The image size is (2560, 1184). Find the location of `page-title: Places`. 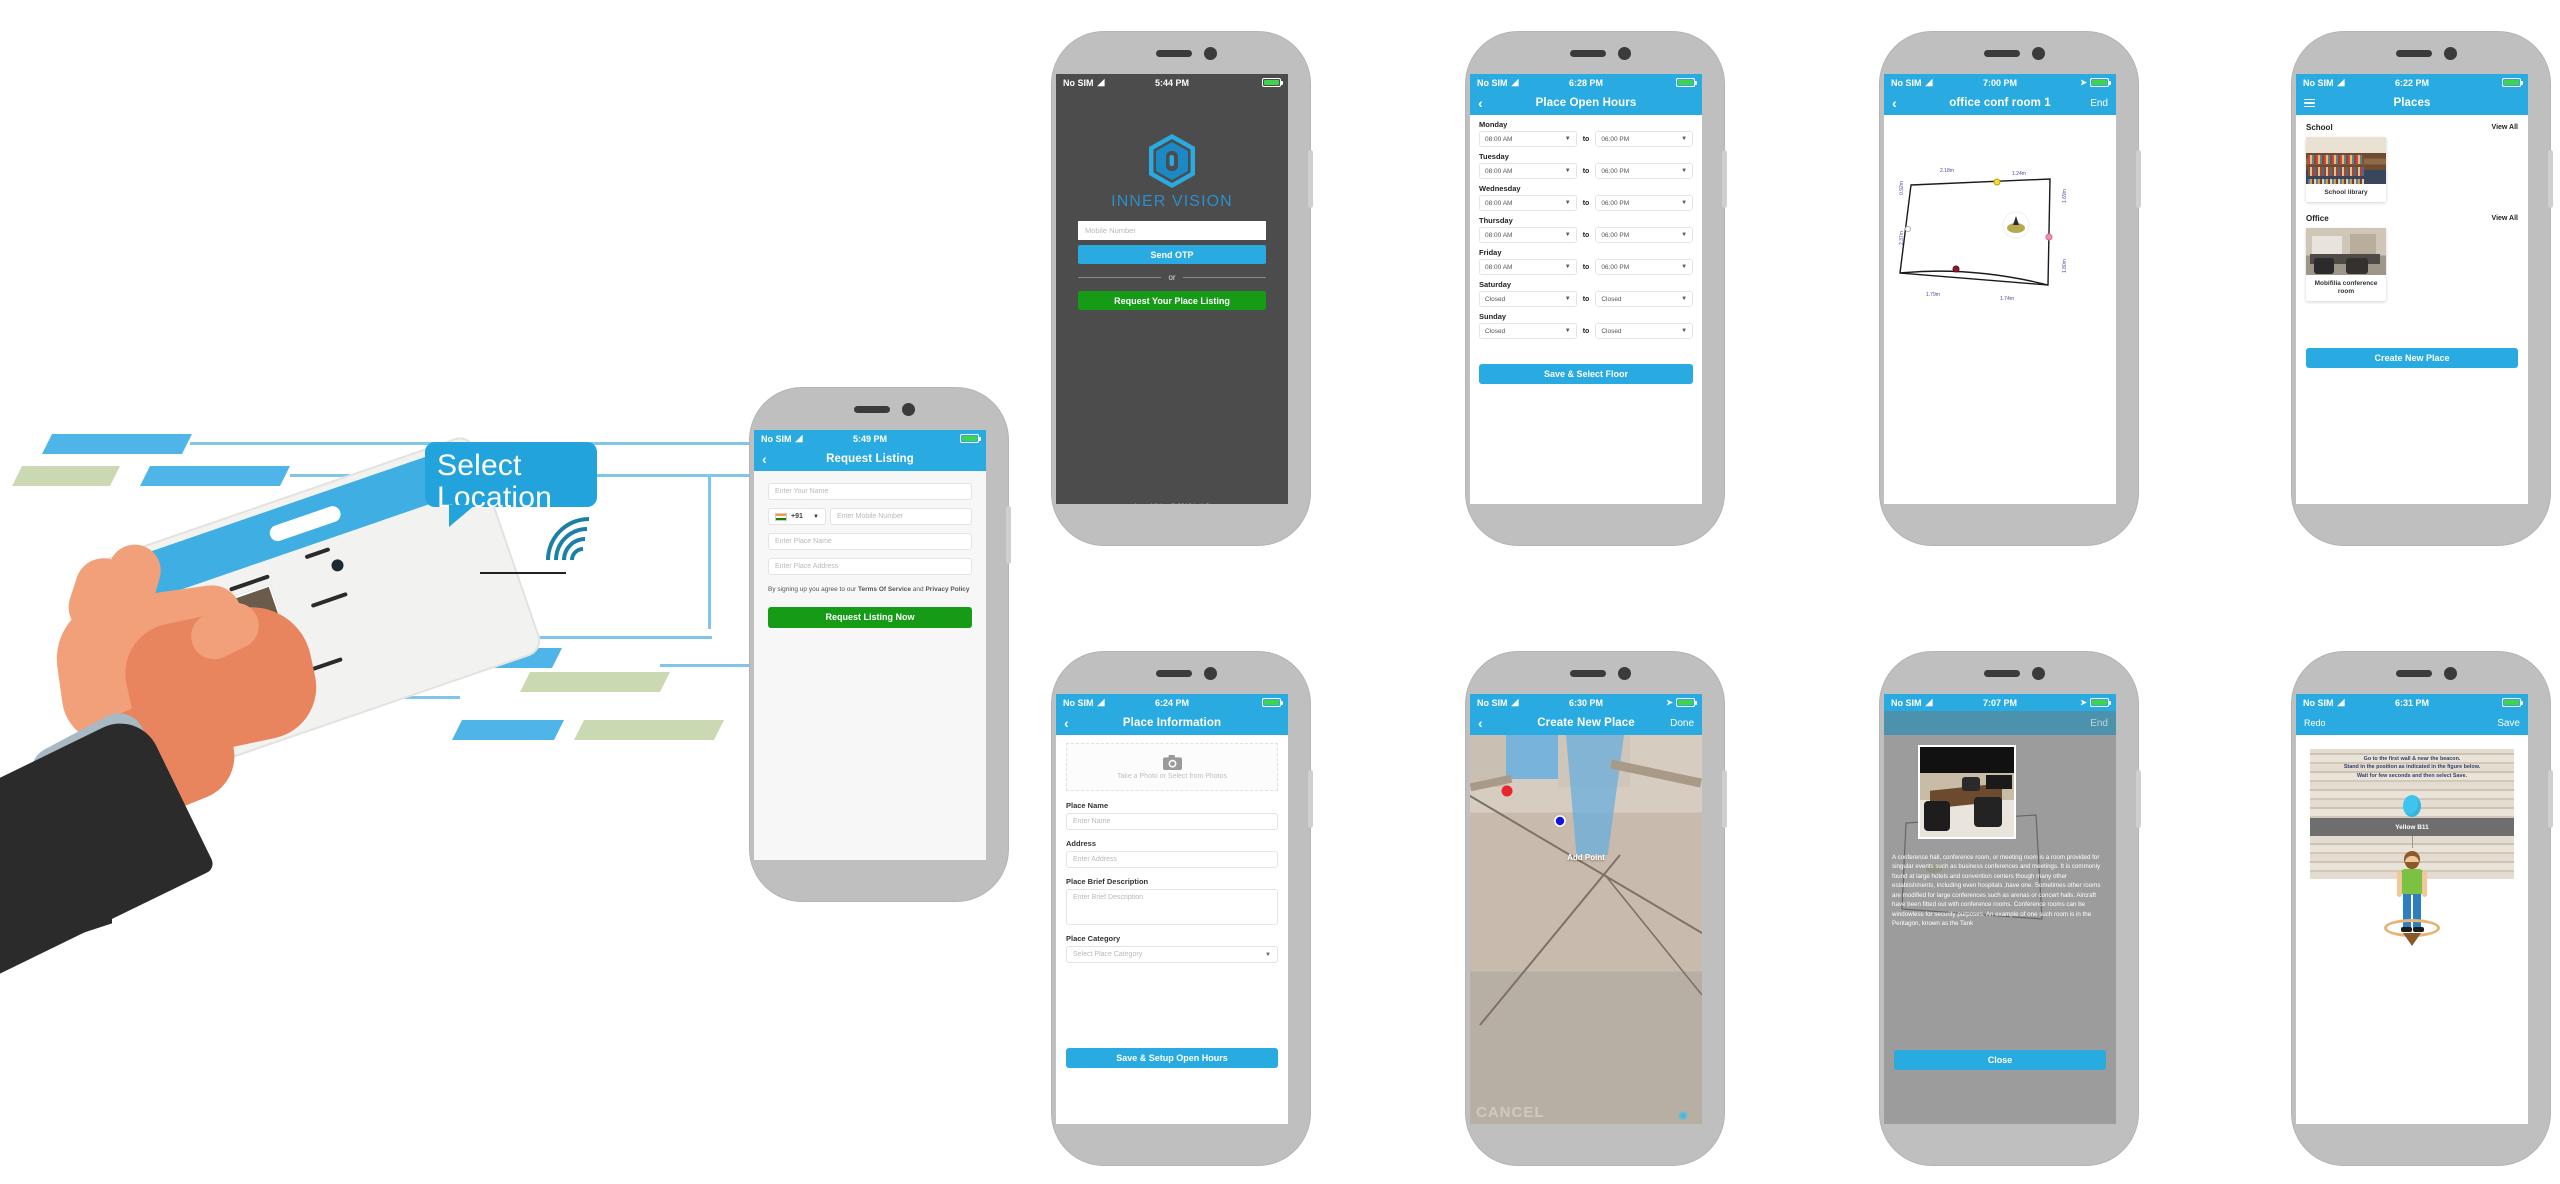

page-title: Places is located at coordinates (2412, 103).